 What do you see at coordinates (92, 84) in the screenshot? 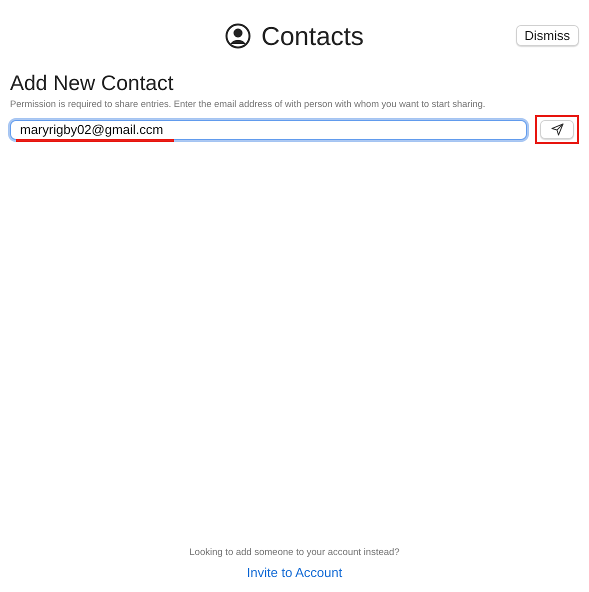
I see `section-heading: Add New Contact` at bounding box center [92, 84].